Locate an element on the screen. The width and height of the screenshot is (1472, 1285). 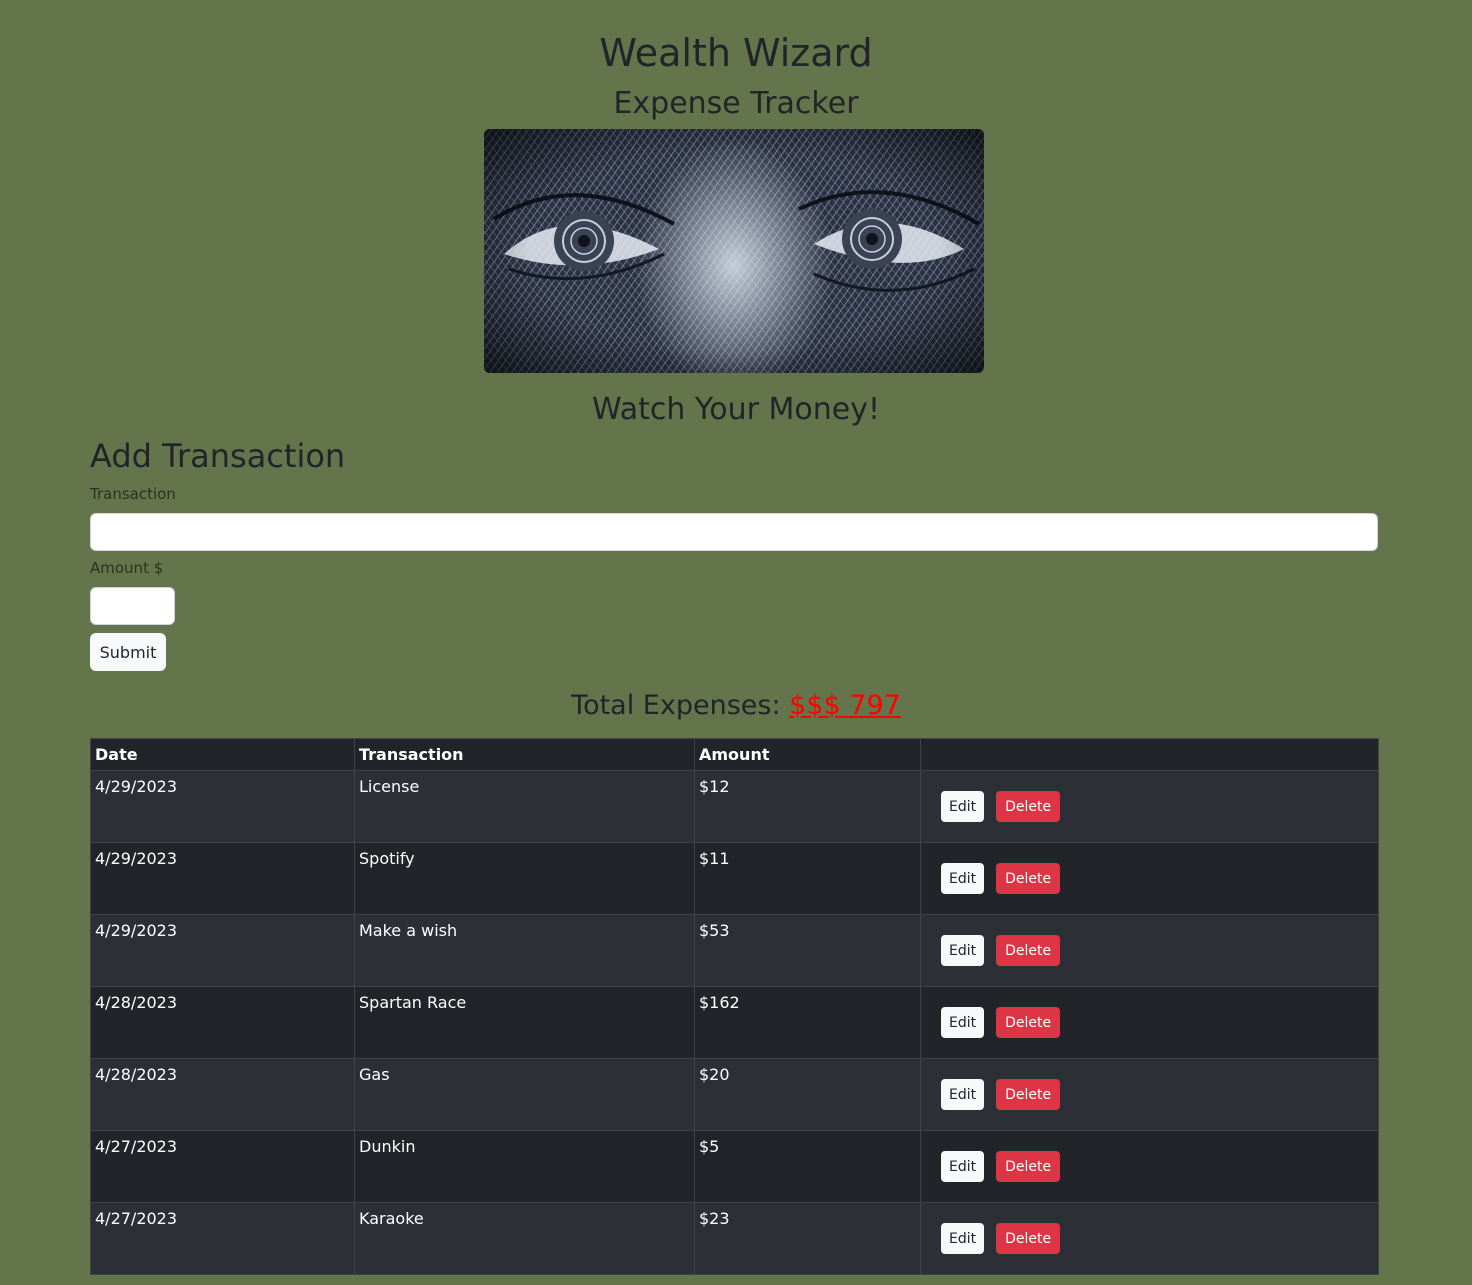
table-row: 4/29/2023 Spotify $11 Edit Delete is located at coordinates (734, 878).